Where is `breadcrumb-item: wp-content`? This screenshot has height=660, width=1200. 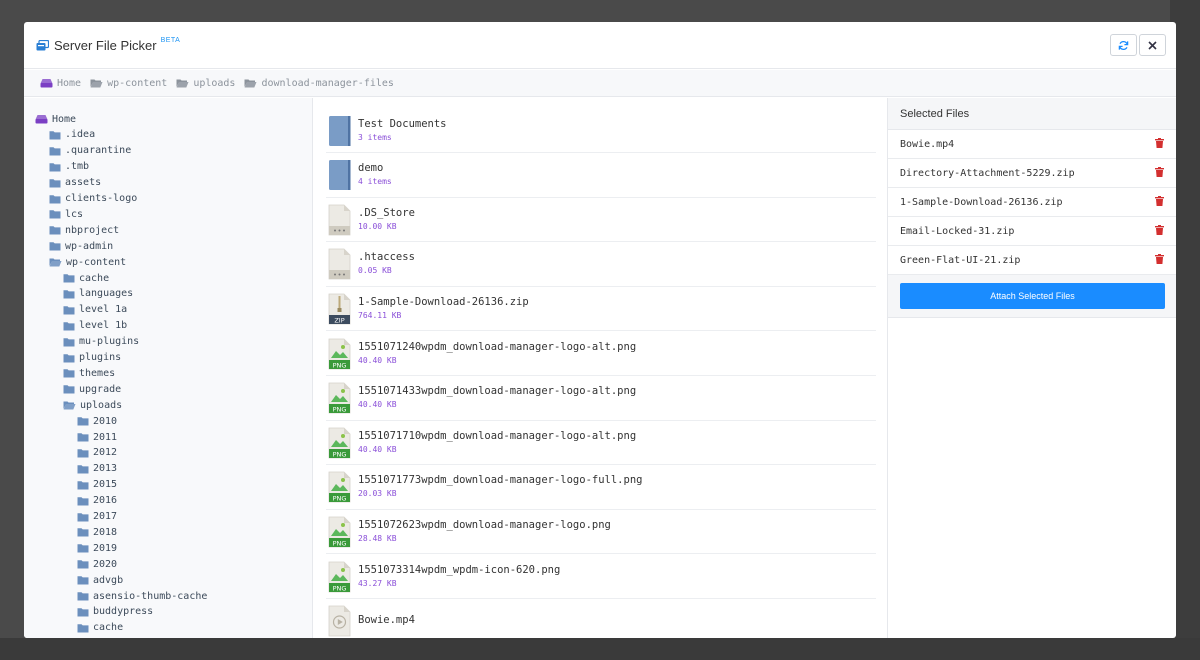 breadcrumb-item: wp-content is located at coordinates (128, 83).